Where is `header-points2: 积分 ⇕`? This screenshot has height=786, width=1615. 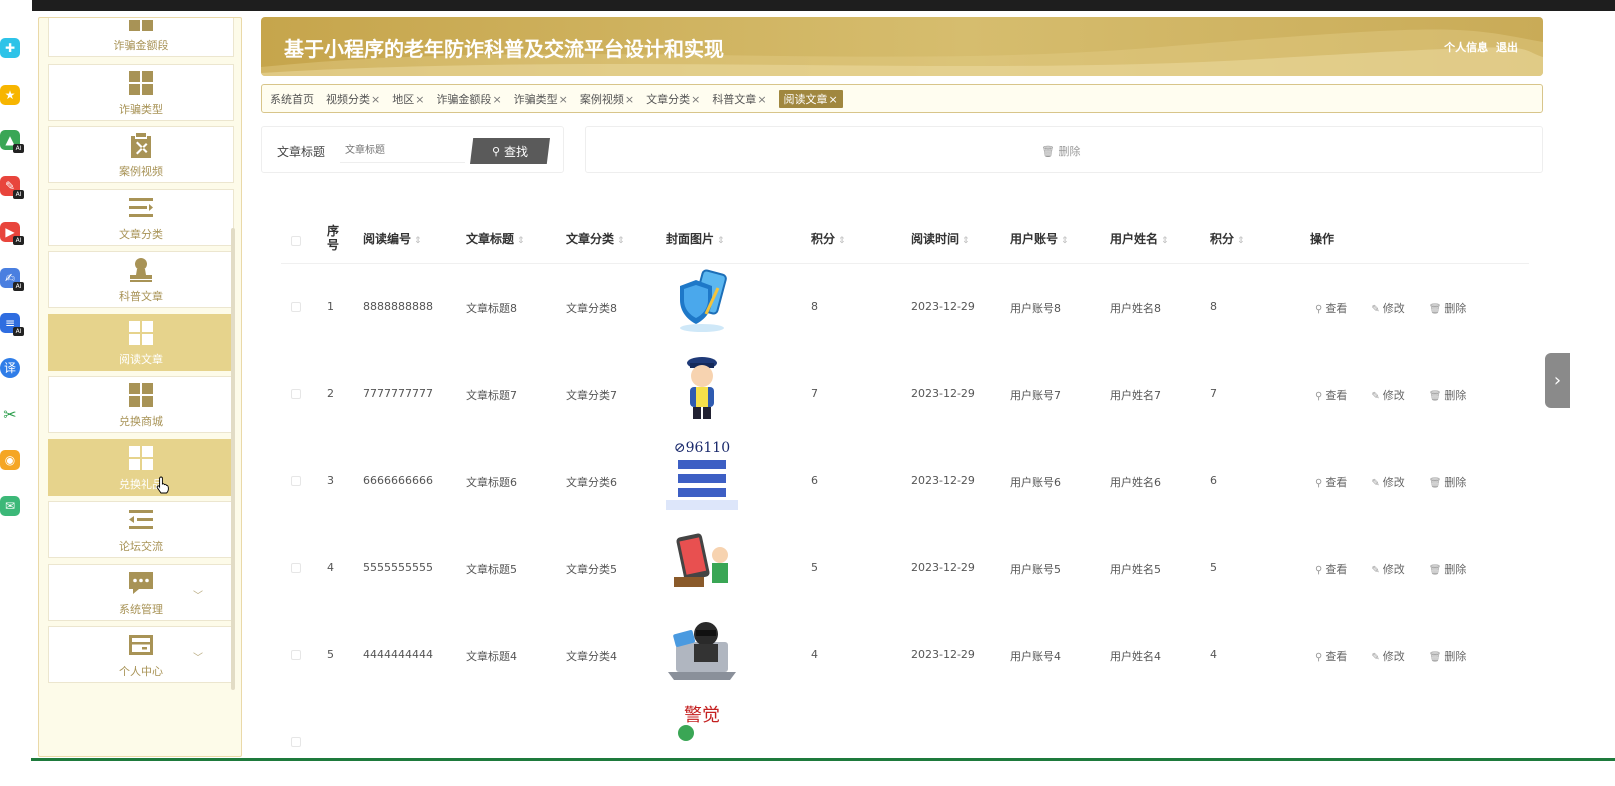
header-points2: 积分 ⇕ is located at coordinates (1227, 238).